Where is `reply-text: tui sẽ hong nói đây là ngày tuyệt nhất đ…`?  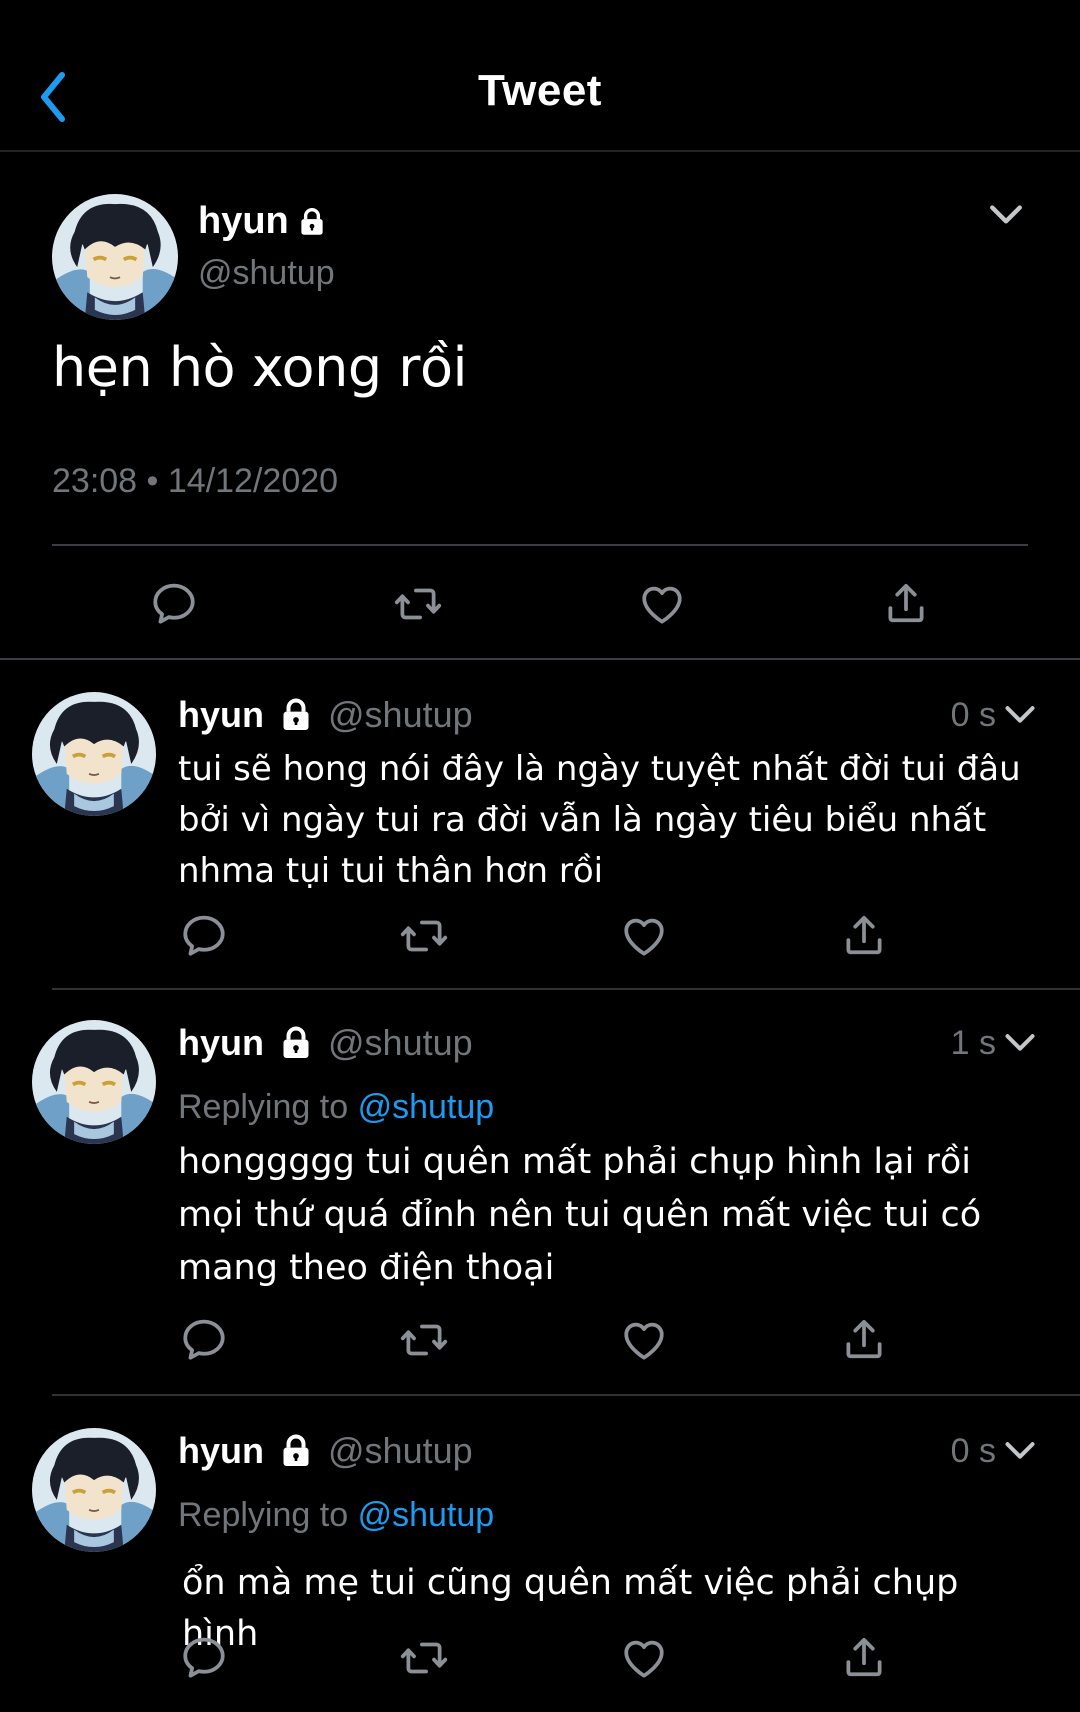 reply-text: tui sẽ hong nói đây là ngày tuyệt nhất đ… is located at coordinates (599, 820).